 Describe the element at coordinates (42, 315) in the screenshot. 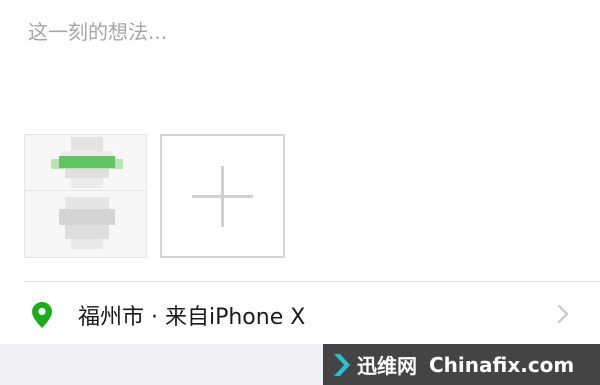

I see `location-pin-icon` at that location.